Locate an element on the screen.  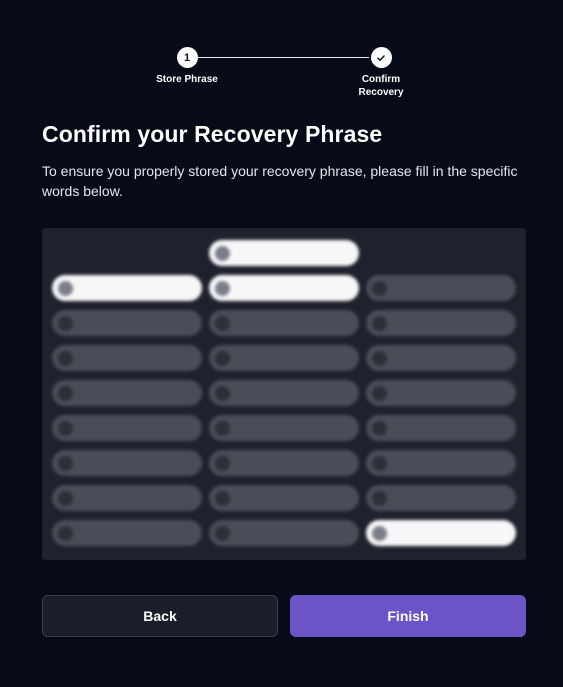
page-title: Confirm your Recovery Phrase is located at coordinates (212, 134).